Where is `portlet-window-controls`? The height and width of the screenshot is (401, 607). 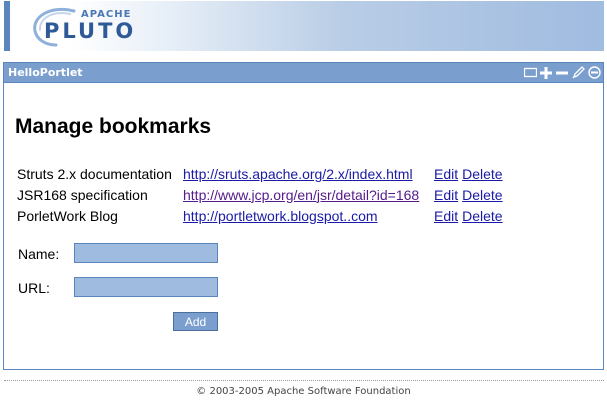 portlet-window-controls is located at coordinates (562, 72).